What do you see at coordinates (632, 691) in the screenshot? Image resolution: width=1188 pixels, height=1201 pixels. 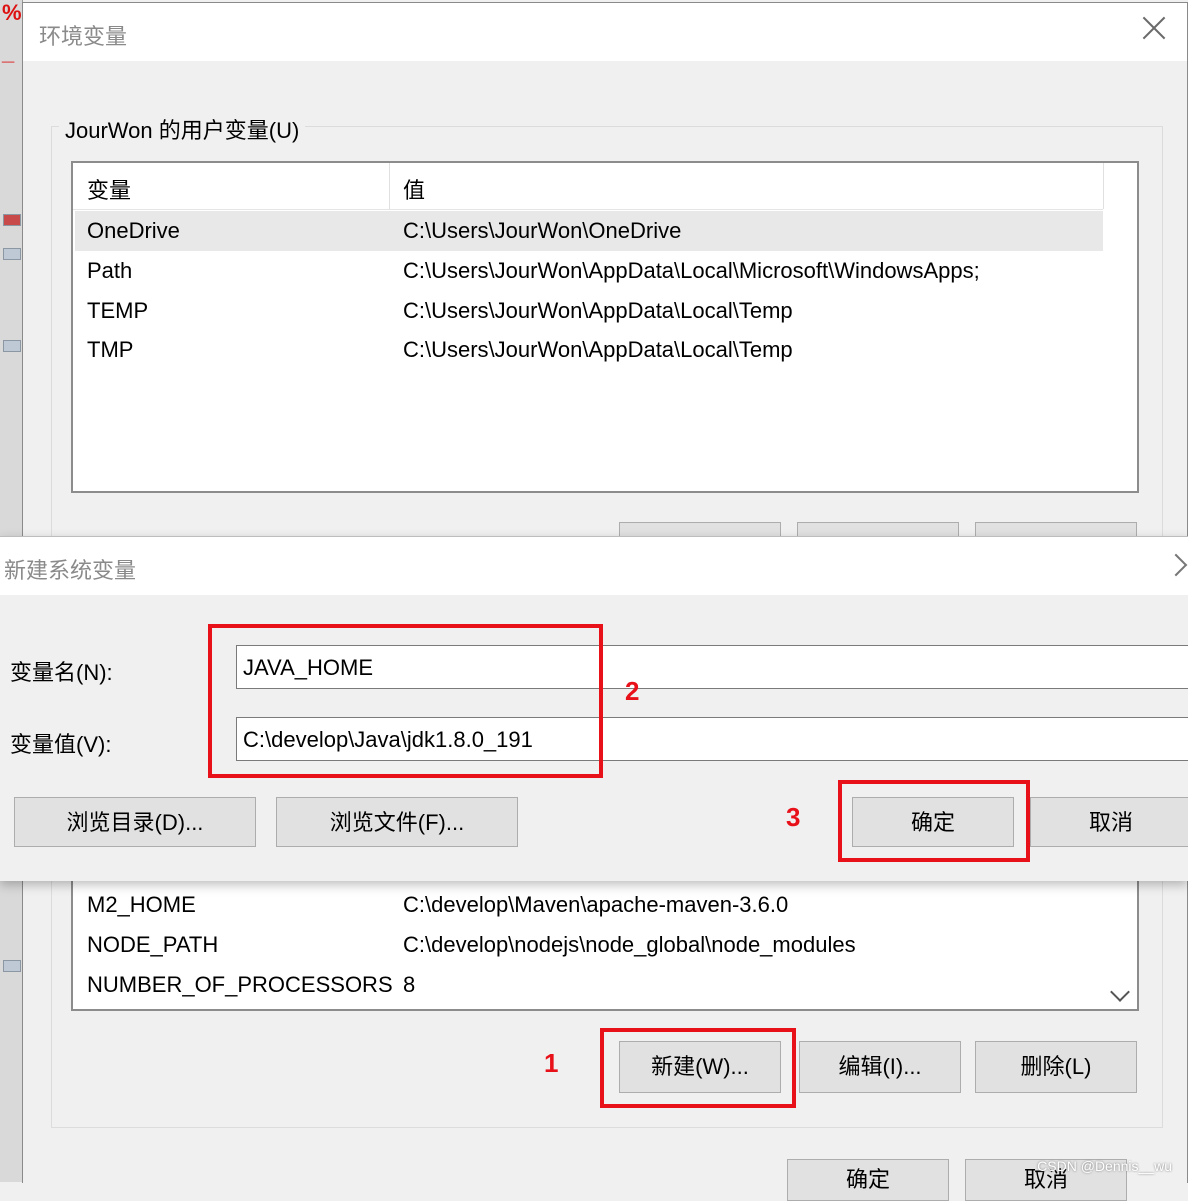 I see `annotation-step-2: 2` at bounding box center [632, 691].